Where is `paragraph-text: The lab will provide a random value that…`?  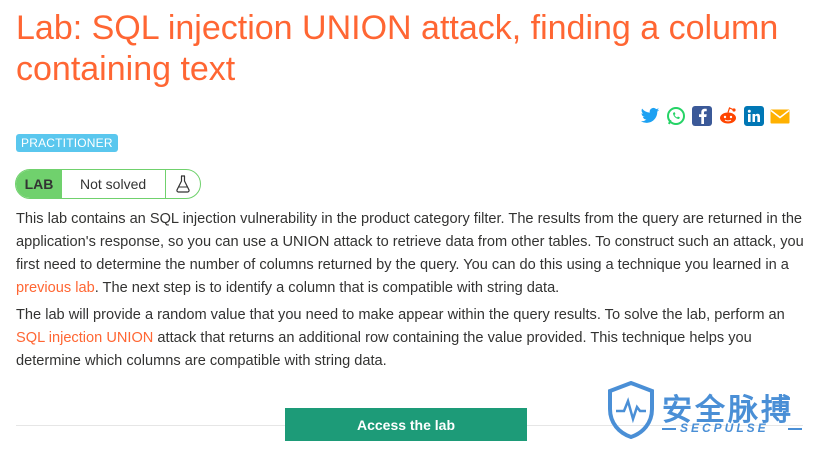
paragraph-text: The lab will provide a random value that… is located at coordinates (400, 315).